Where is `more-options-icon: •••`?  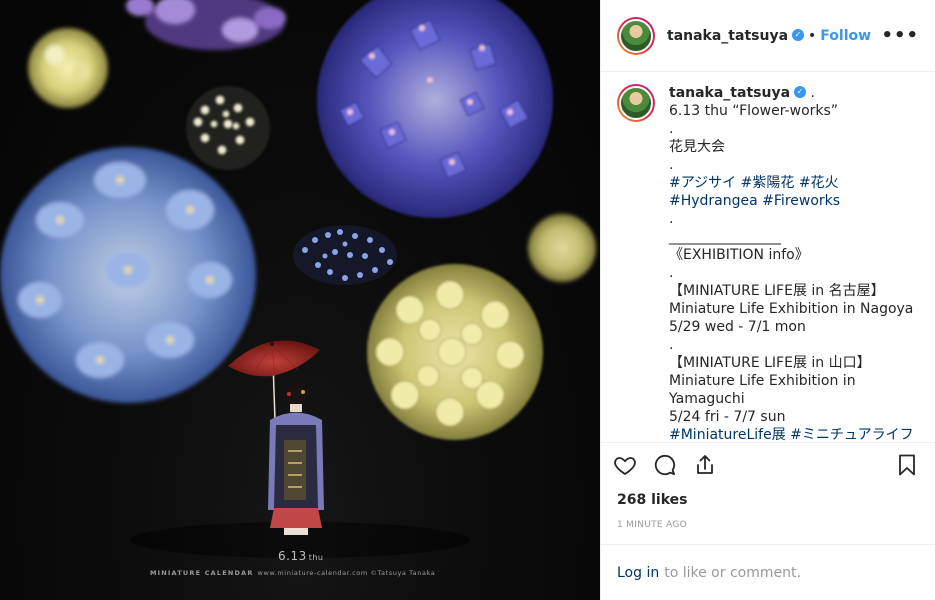
more-options-icon: ••• is located at coordinates (900, 35).